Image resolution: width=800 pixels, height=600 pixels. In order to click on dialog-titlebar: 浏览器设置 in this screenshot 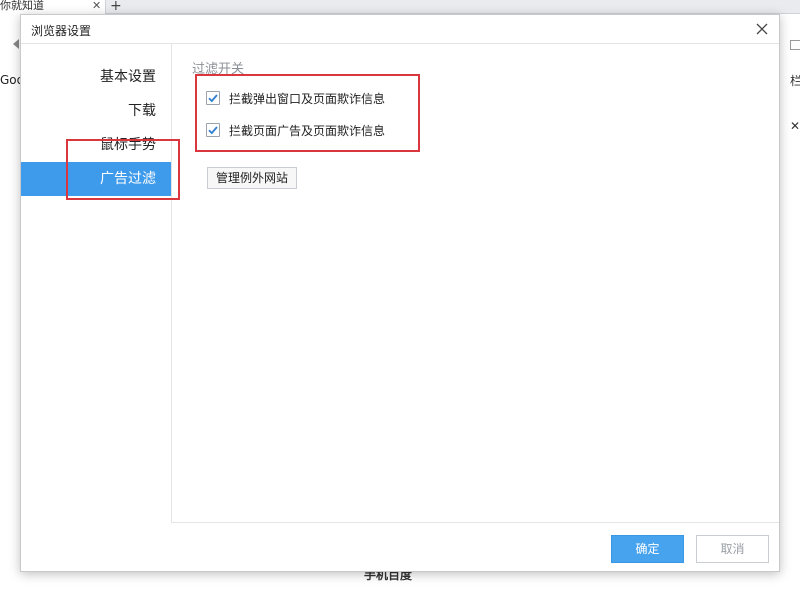, I will do `click(400, 29)`.